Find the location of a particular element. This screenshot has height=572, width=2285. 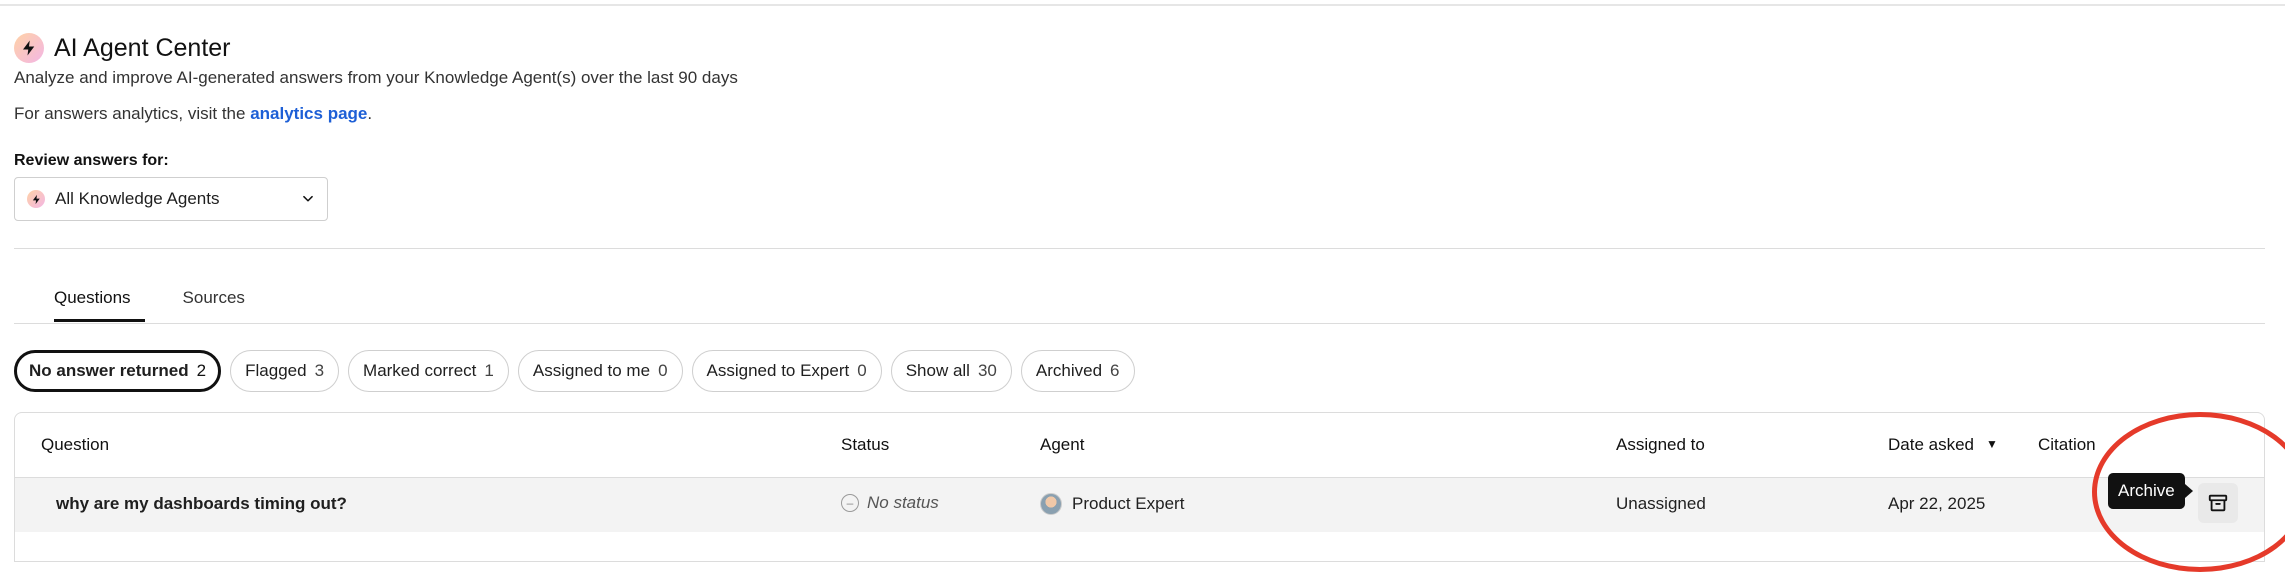

agent-select-dropdown: All Knowledge Agents is located at coordinates (171, 199).